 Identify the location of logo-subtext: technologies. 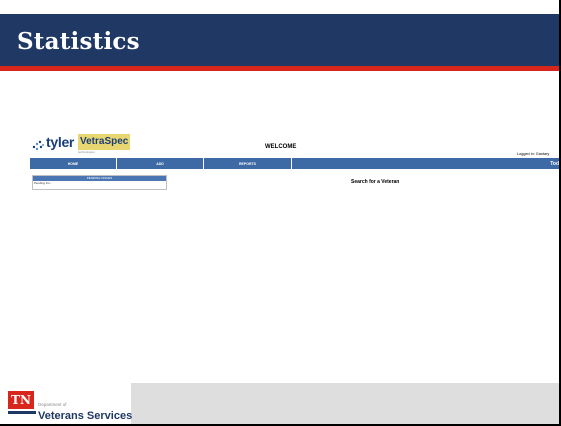
(86, 152).